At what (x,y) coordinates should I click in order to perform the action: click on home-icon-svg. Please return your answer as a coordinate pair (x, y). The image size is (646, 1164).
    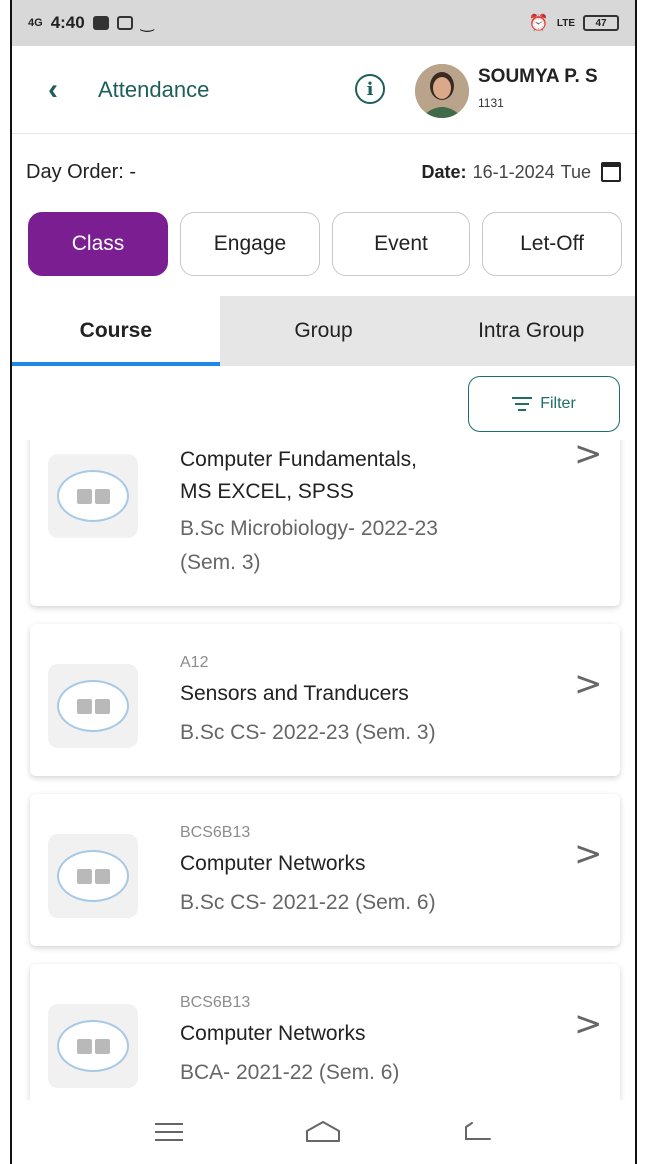
    Looking at the image, I should click on (323, 1131).